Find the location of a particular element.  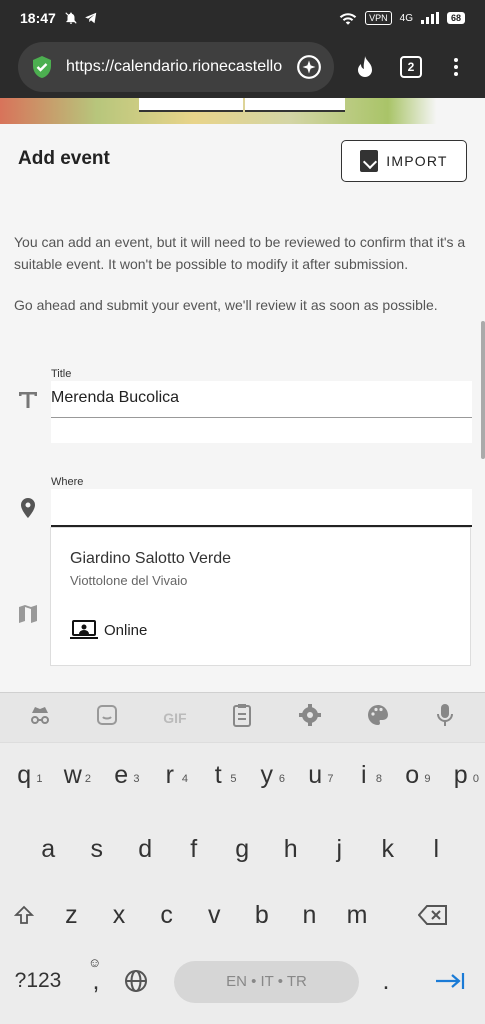

text-format-icon is located at coordinates (28, 400).